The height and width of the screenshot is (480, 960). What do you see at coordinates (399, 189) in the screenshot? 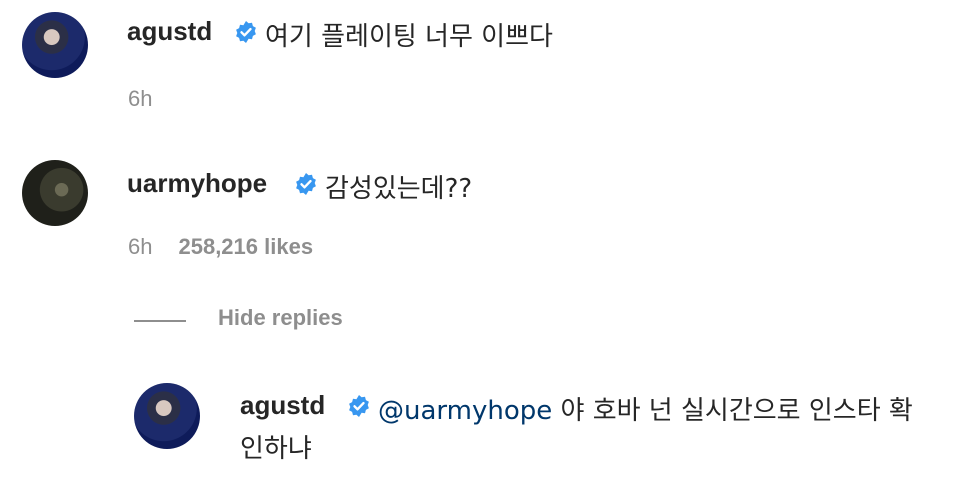
I see `comment-text: 감성있는데??` at bounding box center [399, 189].